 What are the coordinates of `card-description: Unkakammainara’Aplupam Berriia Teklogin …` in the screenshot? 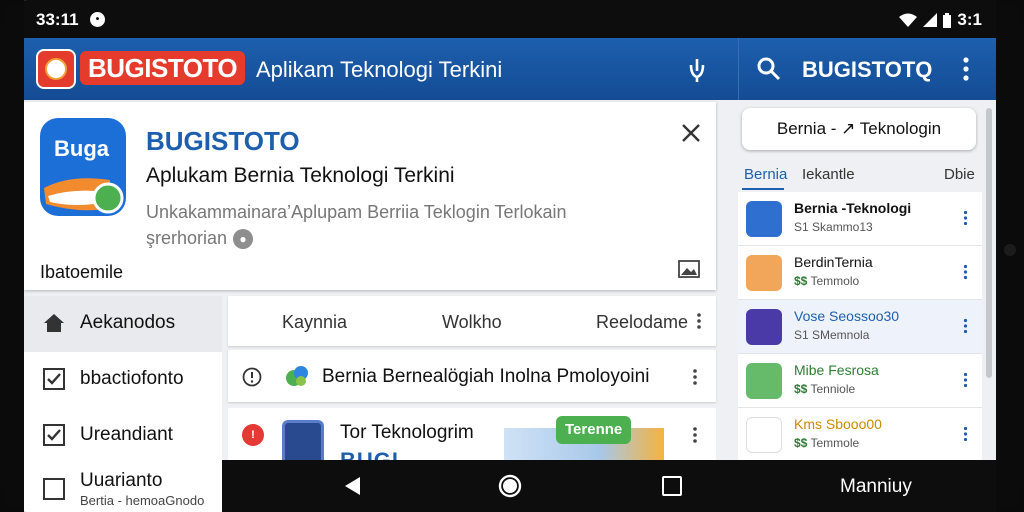 It's located at (356, 212).